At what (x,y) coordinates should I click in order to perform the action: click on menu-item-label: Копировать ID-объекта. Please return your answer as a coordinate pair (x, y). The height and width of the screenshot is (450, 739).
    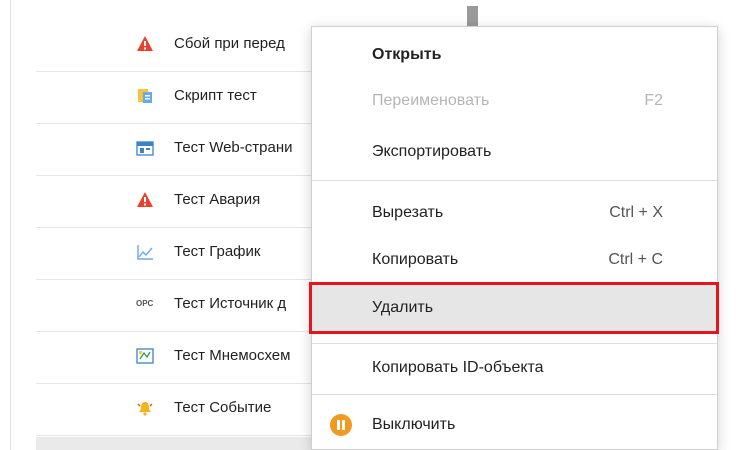
    Looking at the image, I should click on (458, 367).